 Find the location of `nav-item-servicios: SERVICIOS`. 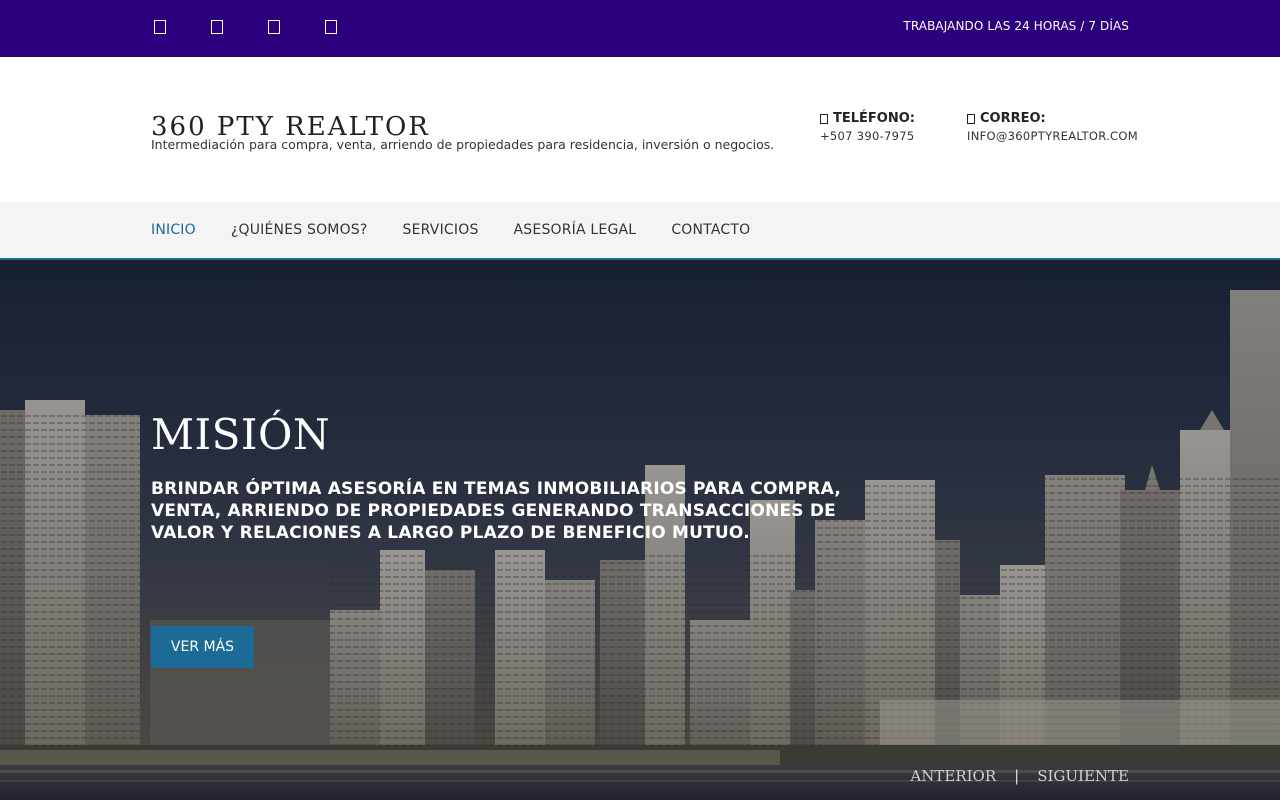

nav-item-servicios: SERVICIOS is located at coordinates (441, 230).